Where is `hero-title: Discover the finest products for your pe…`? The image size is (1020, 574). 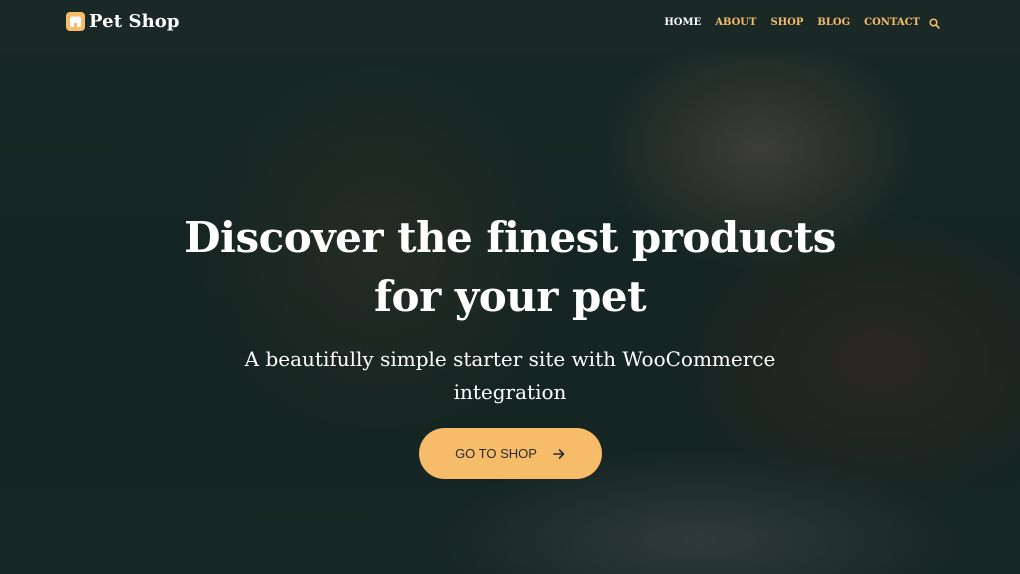
hero-title: Discover the finest products for your pe… is located at coordinates (510, 267).